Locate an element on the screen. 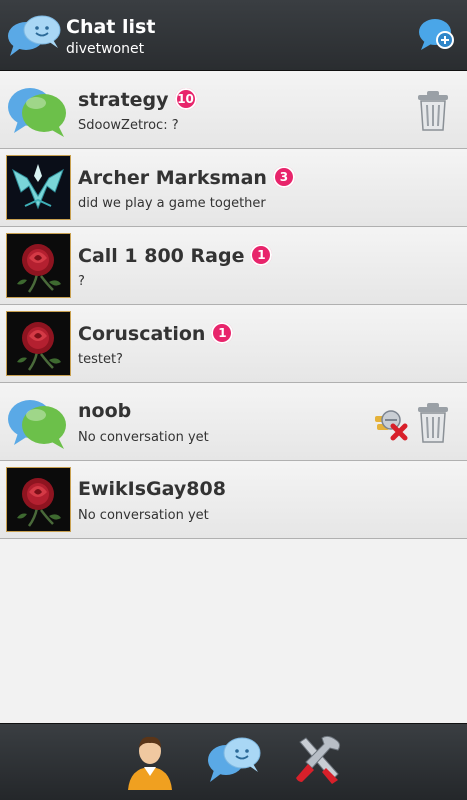  profile-icon is located at coordinates (150, 763).